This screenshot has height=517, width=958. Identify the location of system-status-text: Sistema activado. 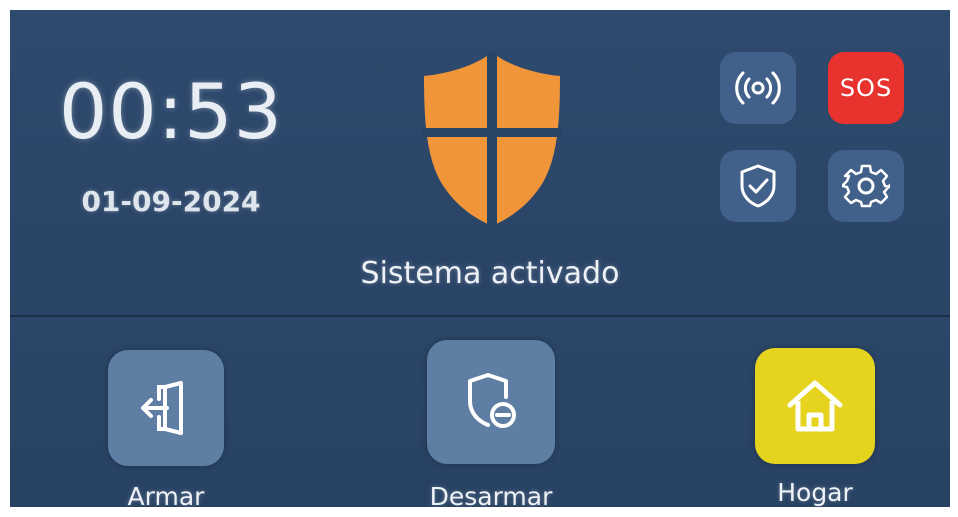
(490, 273).